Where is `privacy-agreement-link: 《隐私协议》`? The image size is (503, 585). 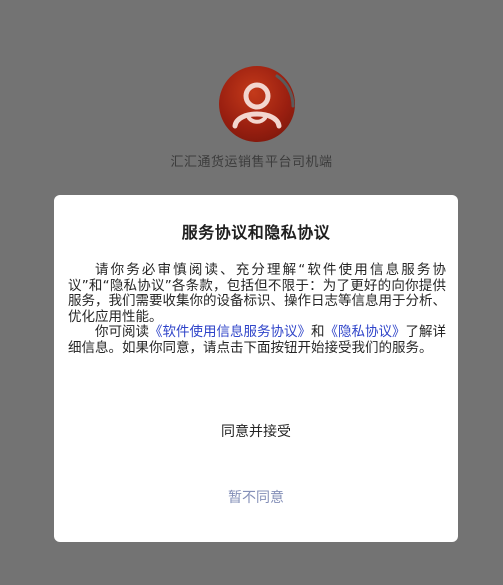 privacy-agreement-link: 《隐私协议》 is located at coordinates (365, 332).